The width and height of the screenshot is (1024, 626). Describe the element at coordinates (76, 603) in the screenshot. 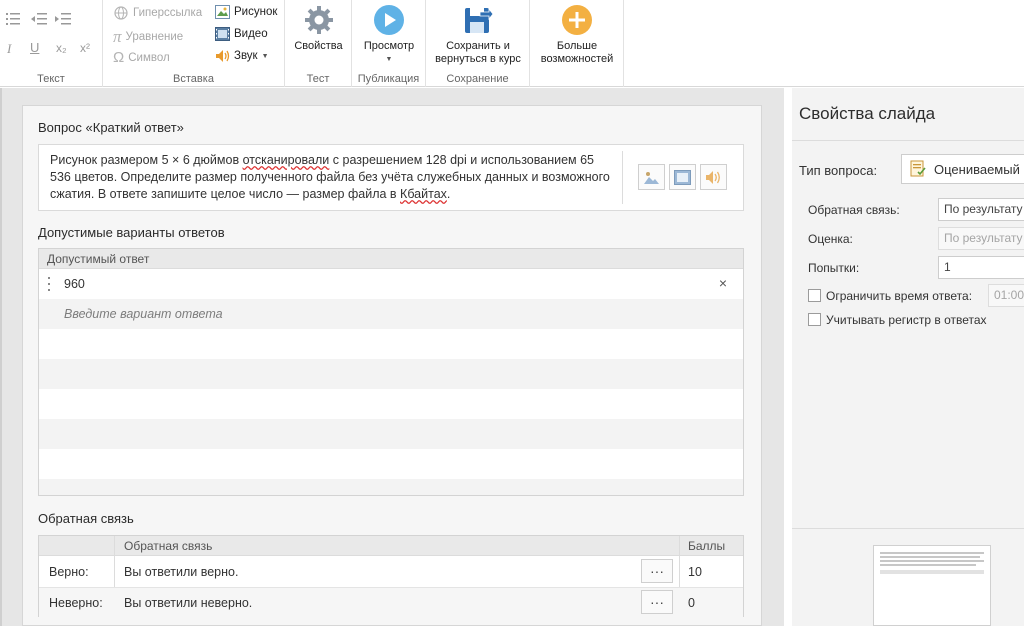

I see `feedback-label-incorrect: Неверно:` at that location.